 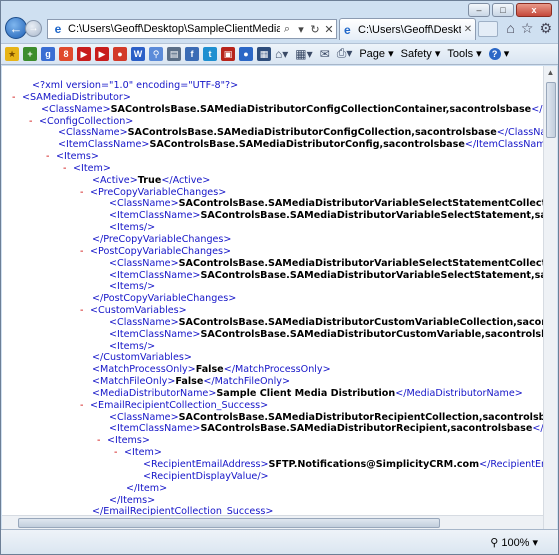 I want to click on xml-line: <MatchFileOnly>False</MatchFileOnly>, so click(x=273, y=382).